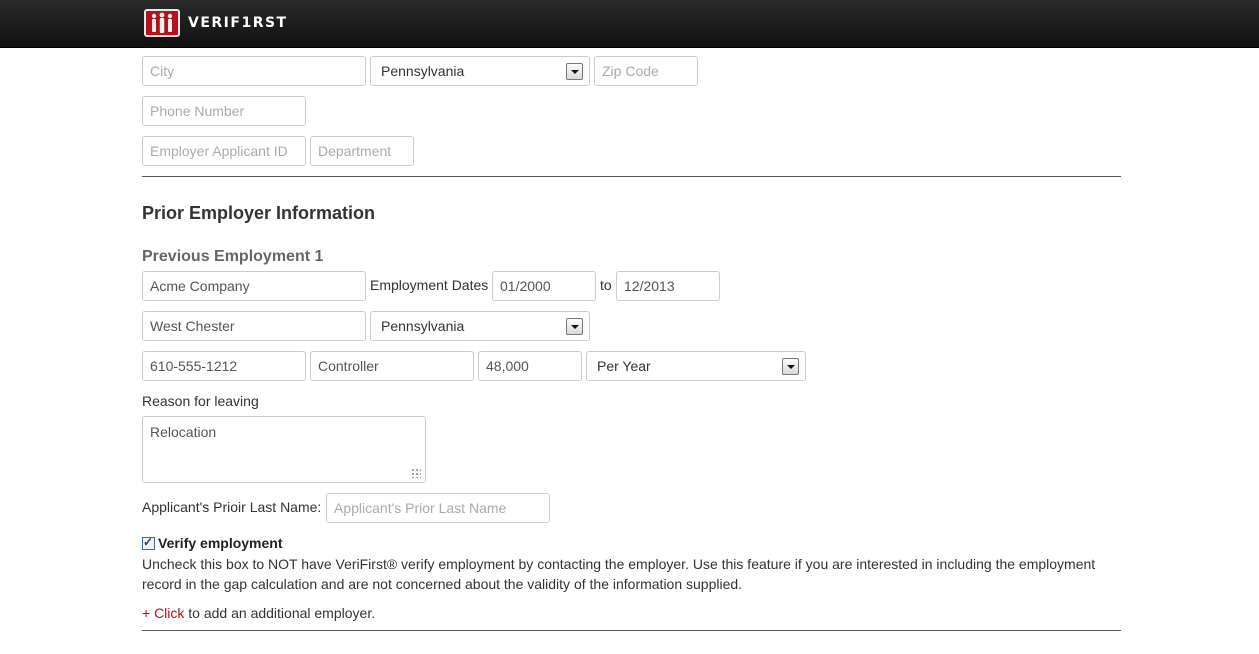 This screenshot has height=654, width=1259. What do you see at coordinates (392, 366) in the screenshot?
I see `job-title-input` at bounding box center [392, 366].